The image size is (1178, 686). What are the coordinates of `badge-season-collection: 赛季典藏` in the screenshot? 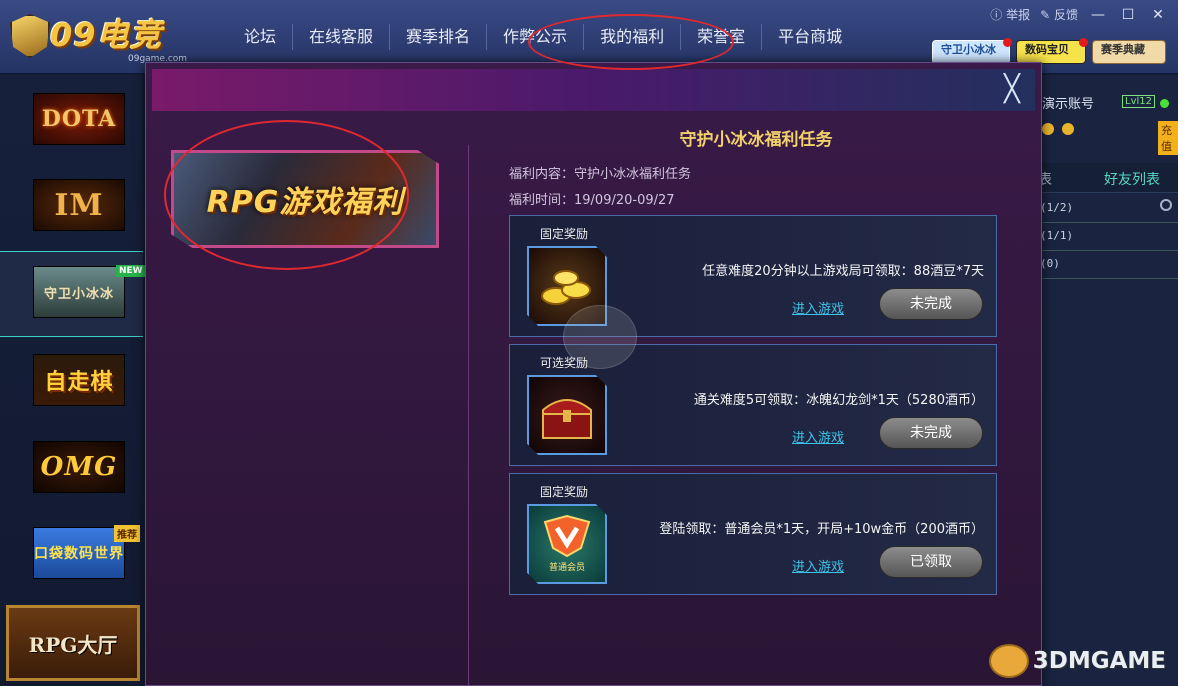 It's located at (1129, 52).